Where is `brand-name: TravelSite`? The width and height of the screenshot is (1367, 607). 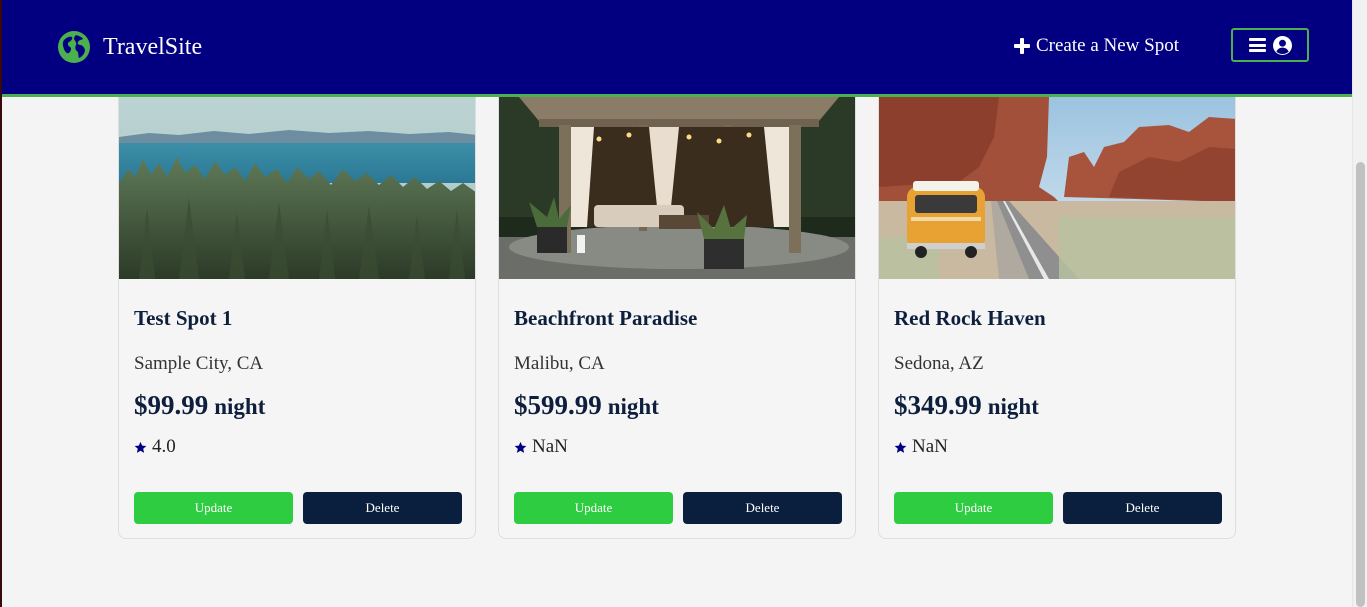
brand-name: TravelSite is located at coordinates (153, 46).